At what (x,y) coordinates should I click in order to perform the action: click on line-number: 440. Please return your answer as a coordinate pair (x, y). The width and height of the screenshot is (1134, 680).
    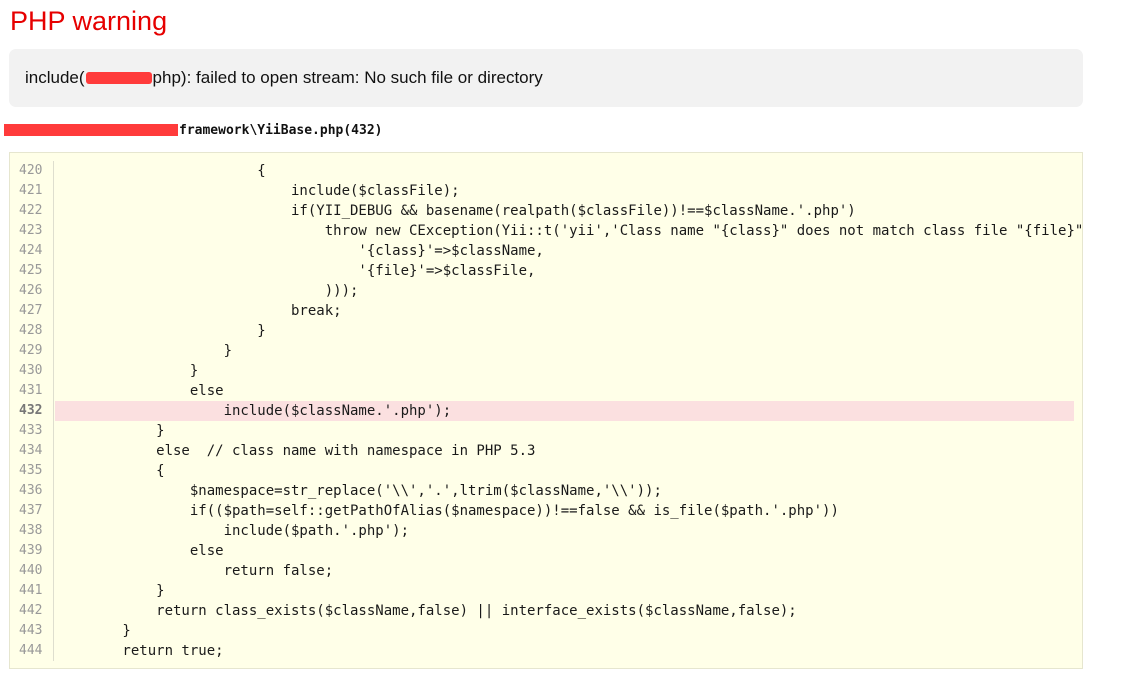
    Looking at the image, I should click on (32, 571).